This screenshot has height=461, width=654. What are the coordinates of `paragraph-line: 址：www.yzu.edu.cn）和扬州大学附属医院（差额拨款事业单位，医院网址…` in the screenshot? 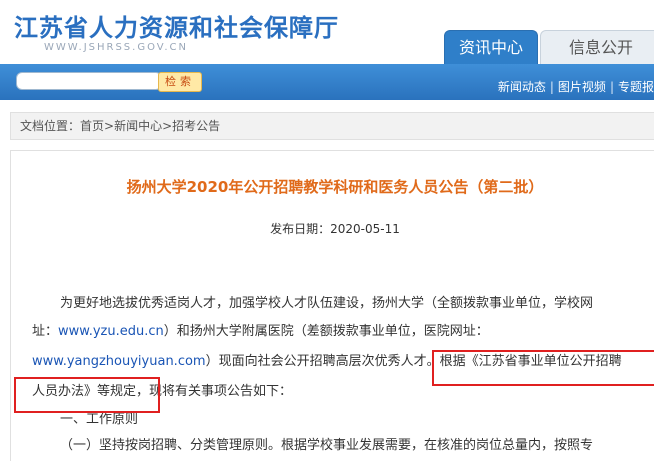 It's located at (343, 332).